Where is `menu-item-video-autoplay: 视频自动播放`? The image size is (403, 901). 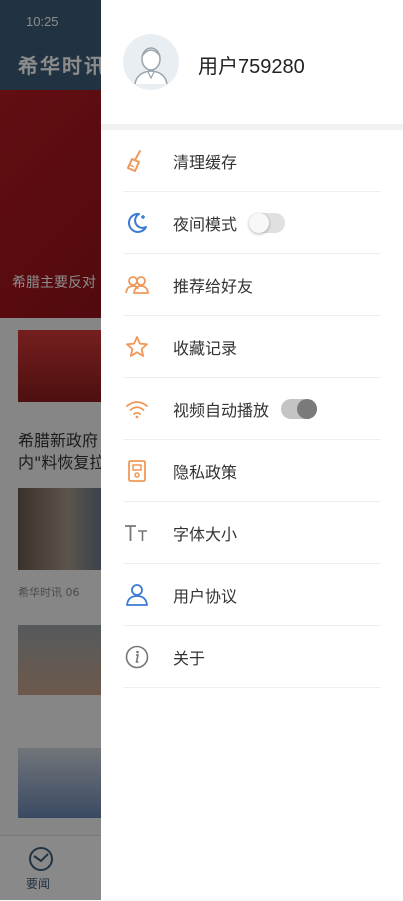
menu-item-video-autoplay: 视频自动播放 is located at coordinates (252, 409).